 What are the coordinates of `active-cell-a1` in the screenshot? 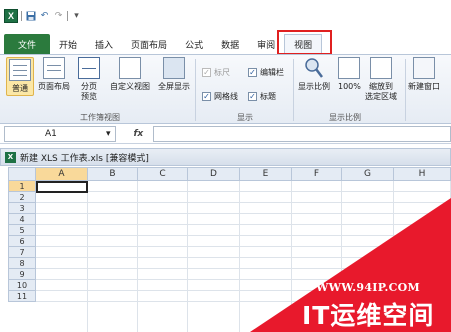 It's located at (62, 187).